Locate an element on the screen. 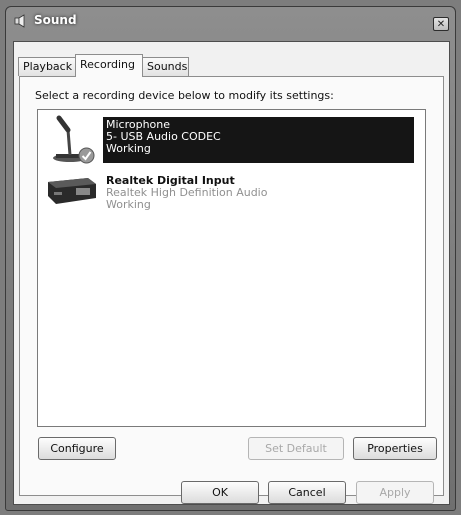 This screenshot has width=461, height=515. close-icon: ✕ is located at coordinates (441, 24).